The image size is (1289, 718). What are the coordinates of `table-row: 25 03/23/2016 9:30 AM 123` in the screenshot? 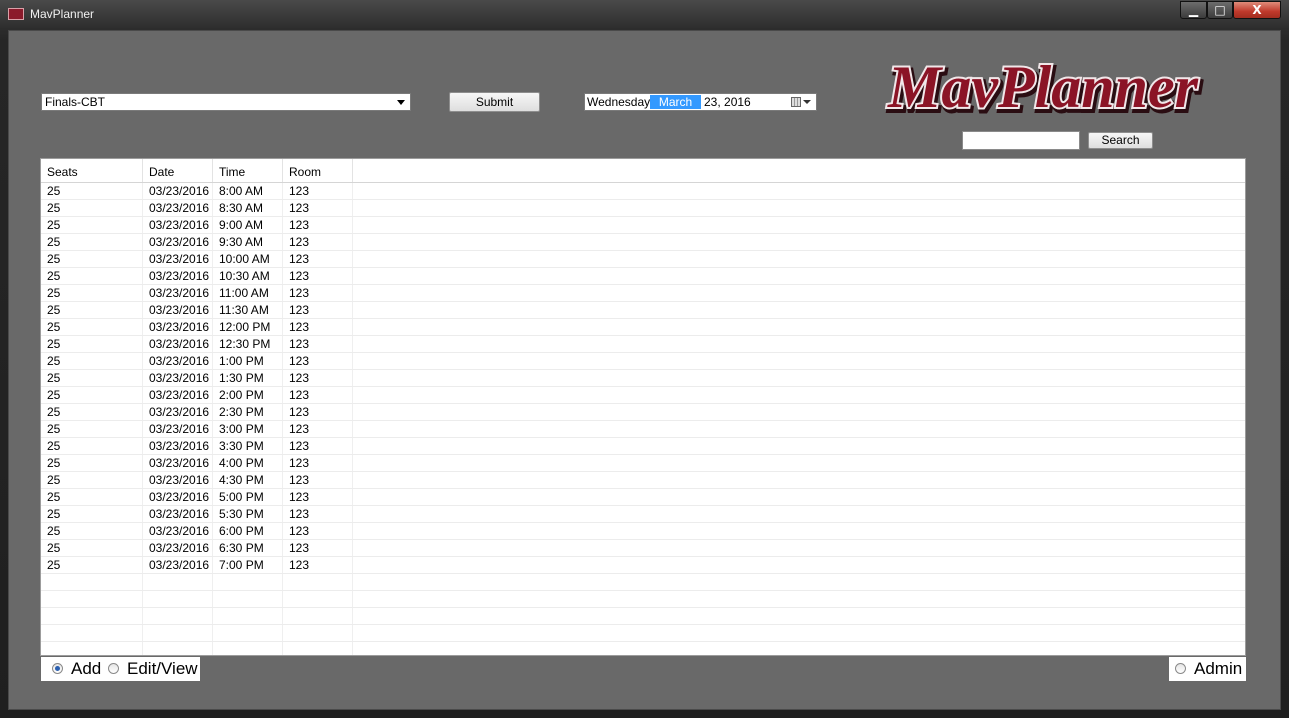 It's located at (643, 242).